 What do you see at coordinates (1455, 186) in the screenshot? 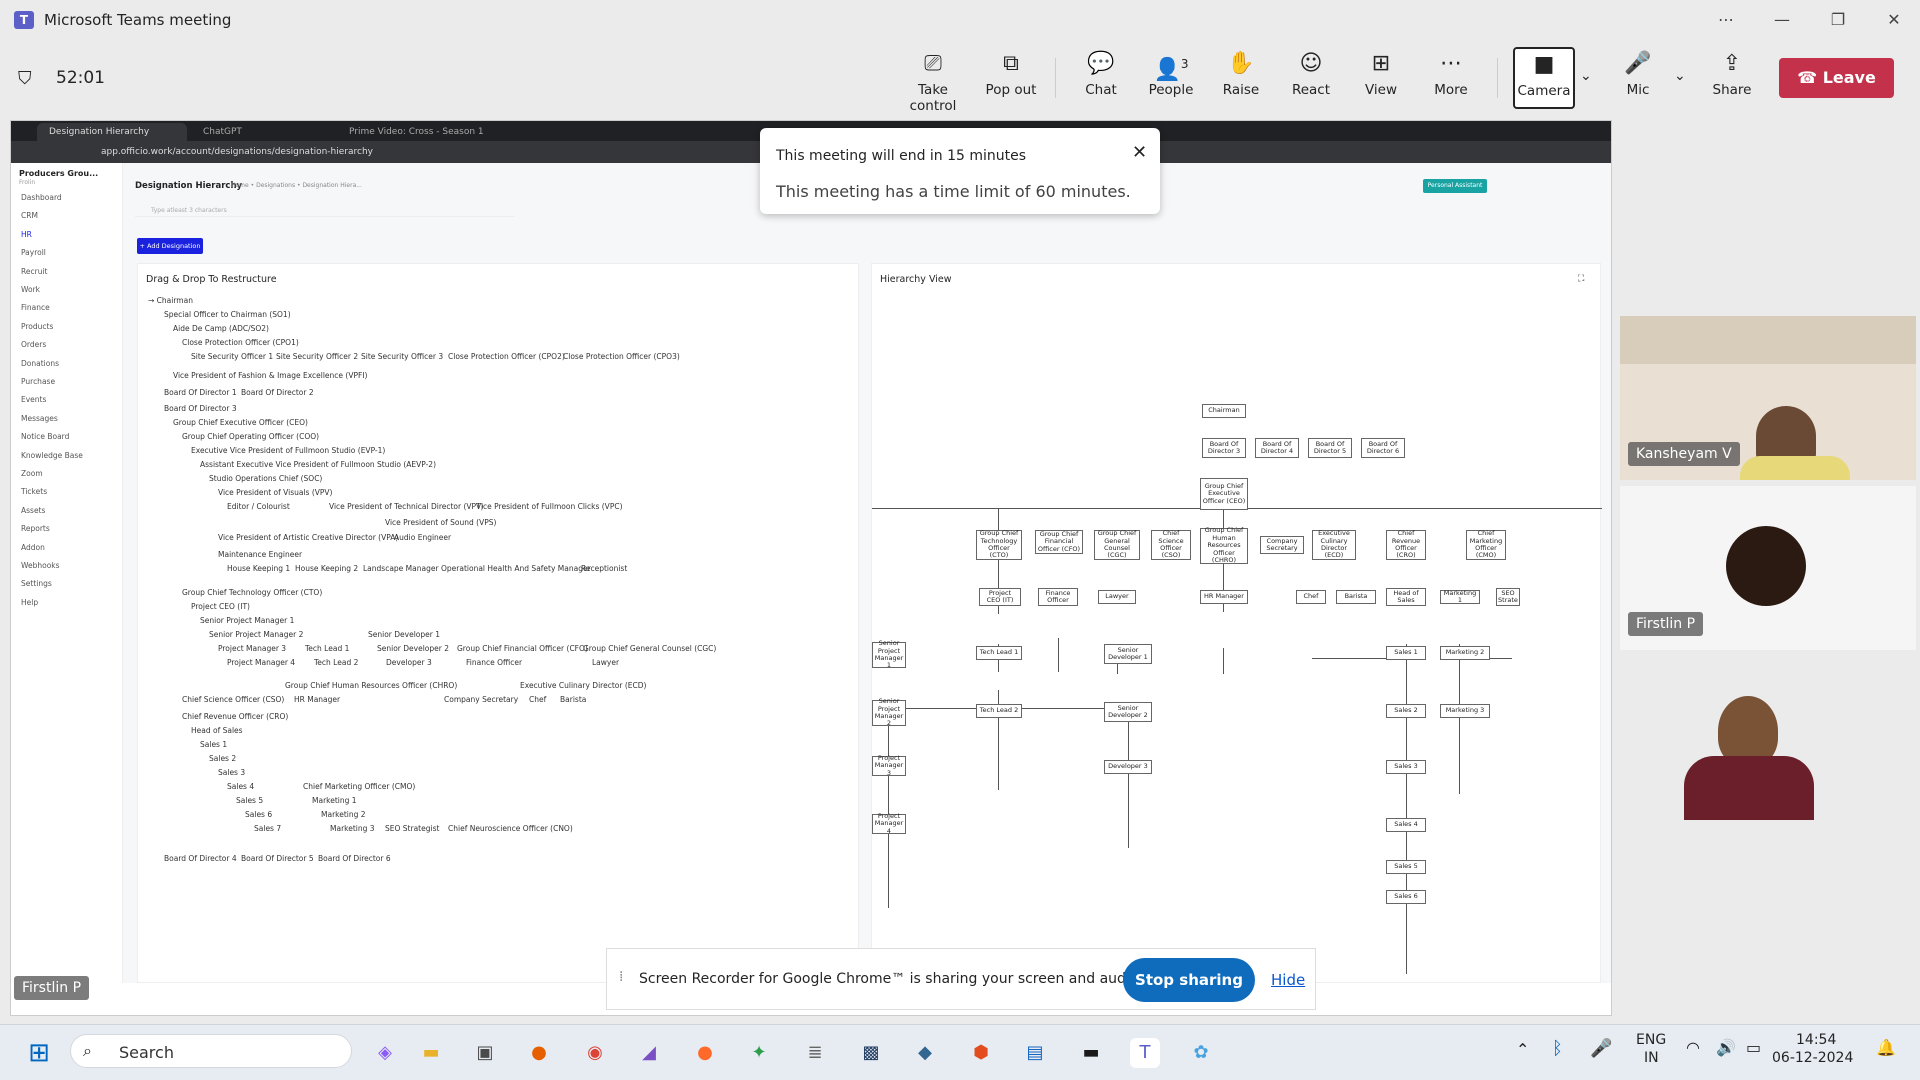
I see `personal-assistant-button: Personal Assistant` at bounding box center [1455, 186].